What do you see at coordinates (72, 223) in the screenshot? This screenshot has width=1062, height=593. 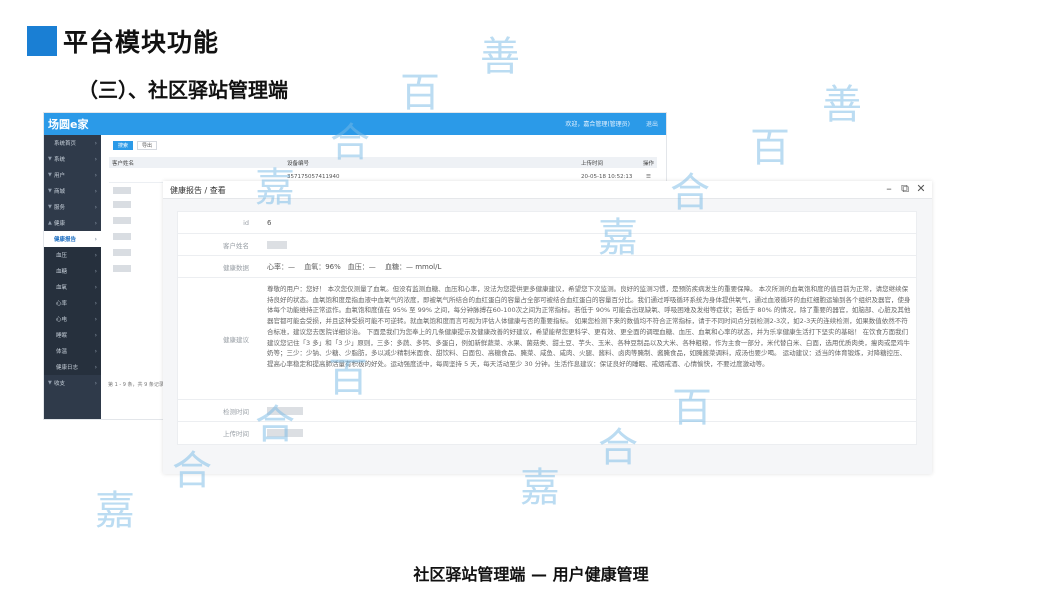 I see `sidebar-item: ▲ 健康 ›` at bounding box center [72, 223].